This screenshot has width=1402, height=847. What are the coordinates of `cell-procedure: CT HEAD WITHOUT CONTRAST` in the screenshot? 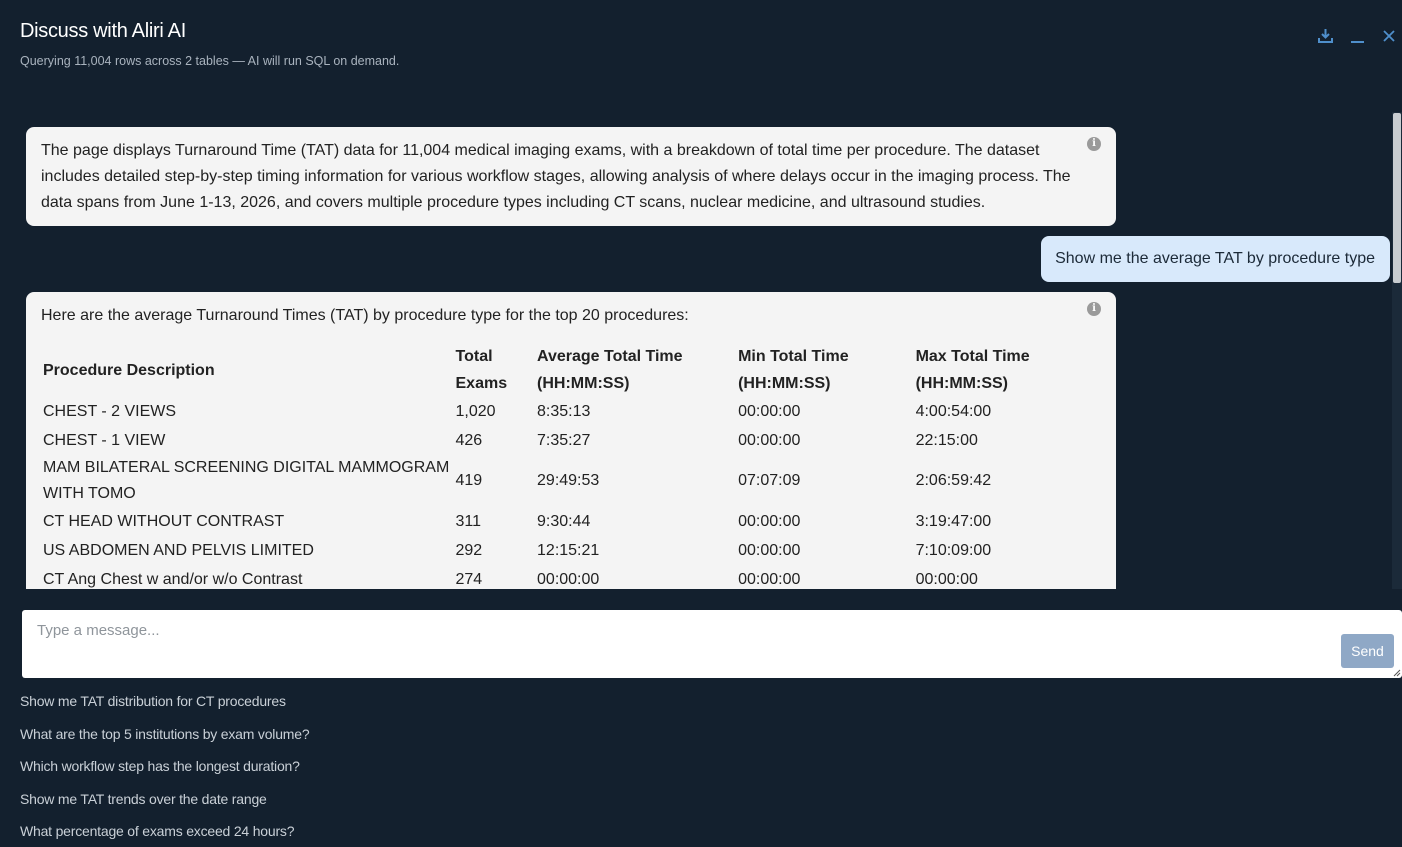 It's located at (164, 521).